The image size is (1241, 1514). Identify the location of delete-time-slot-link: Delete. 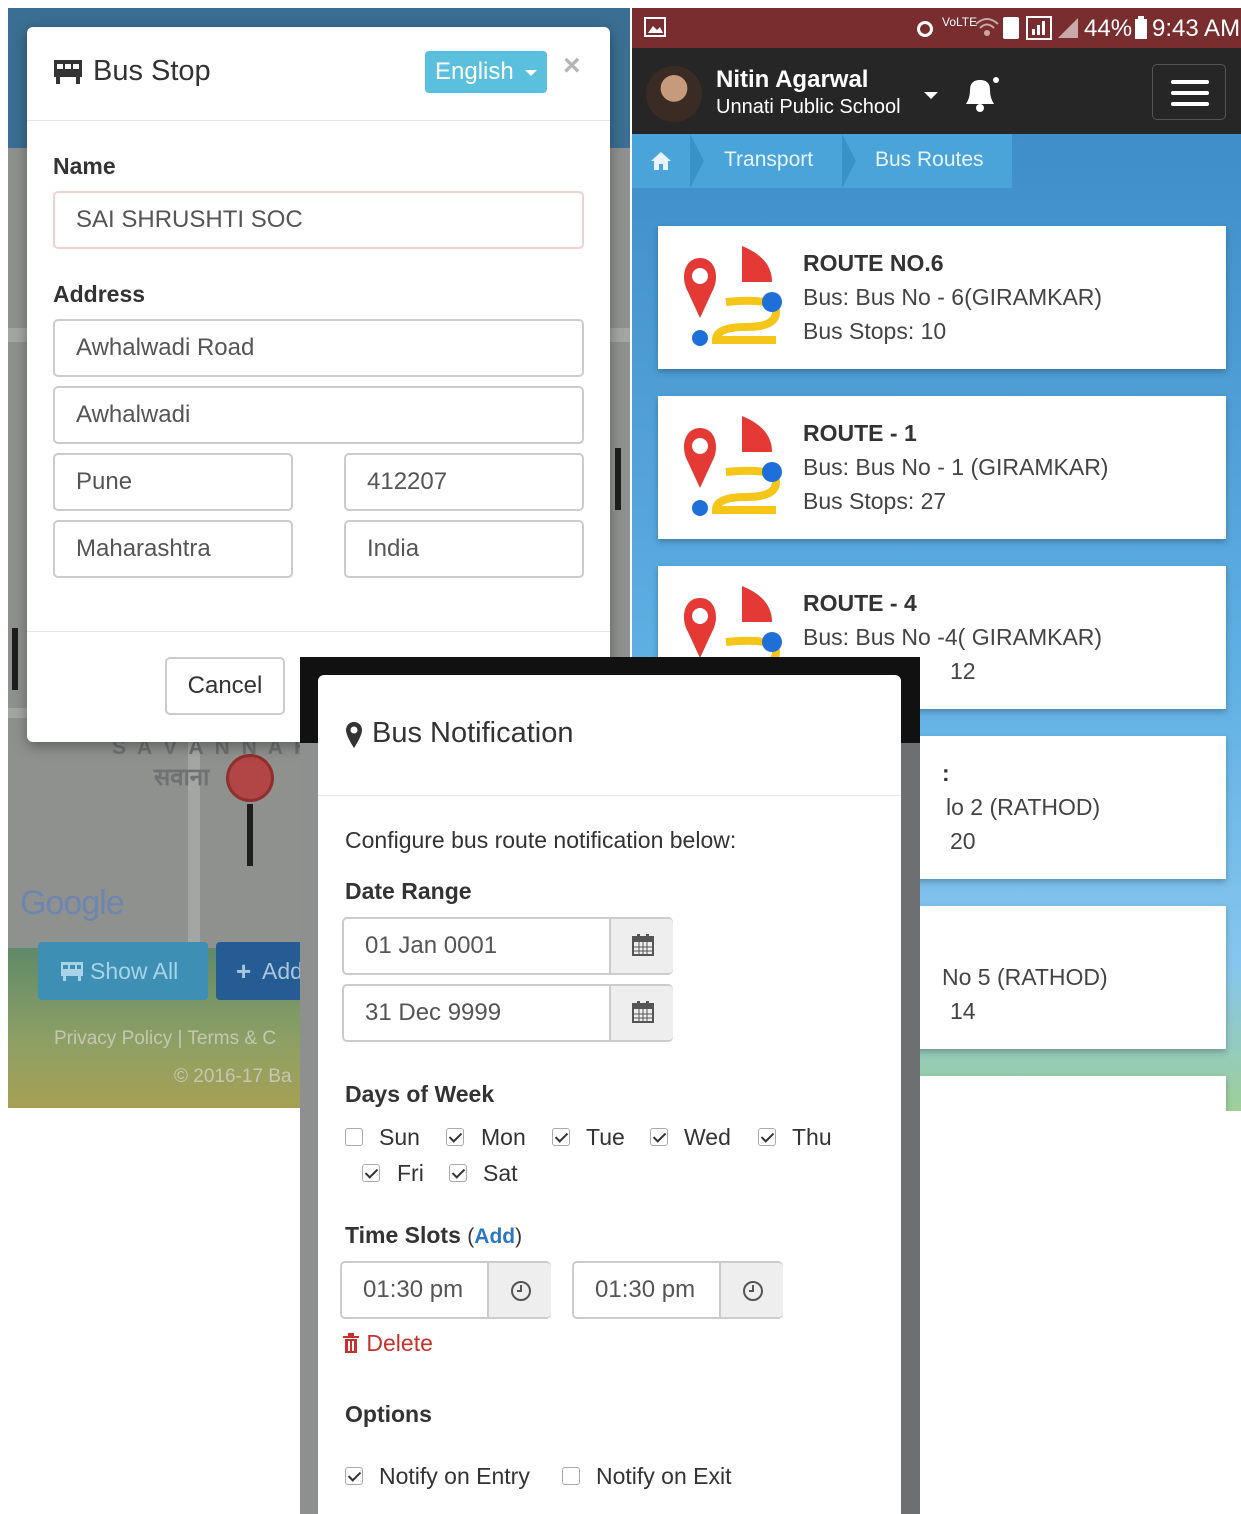
(387, 1343).